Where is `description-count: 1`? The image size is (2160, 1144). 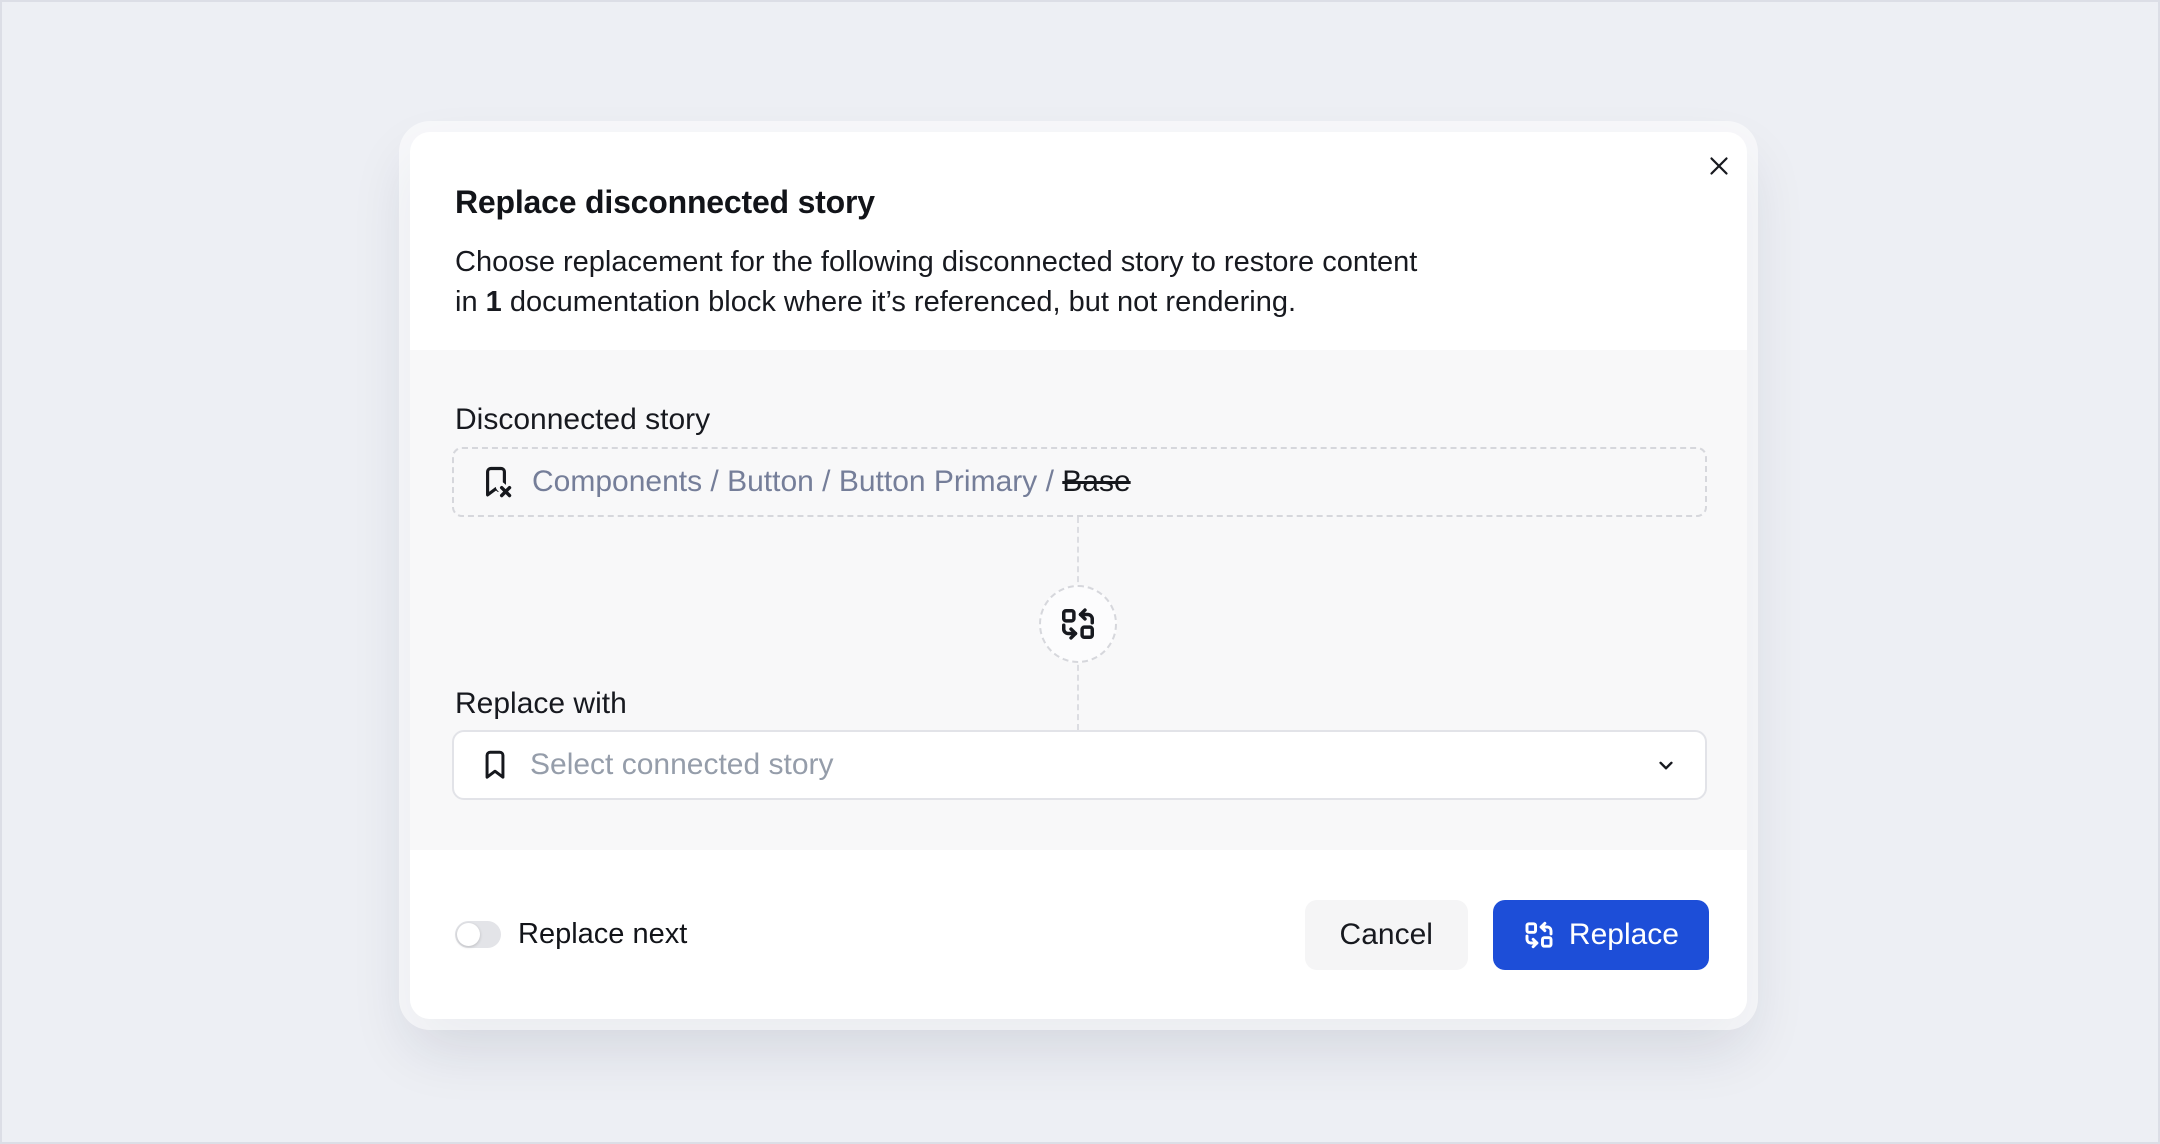 description-count: 1 is located at coordinates (493, 302).